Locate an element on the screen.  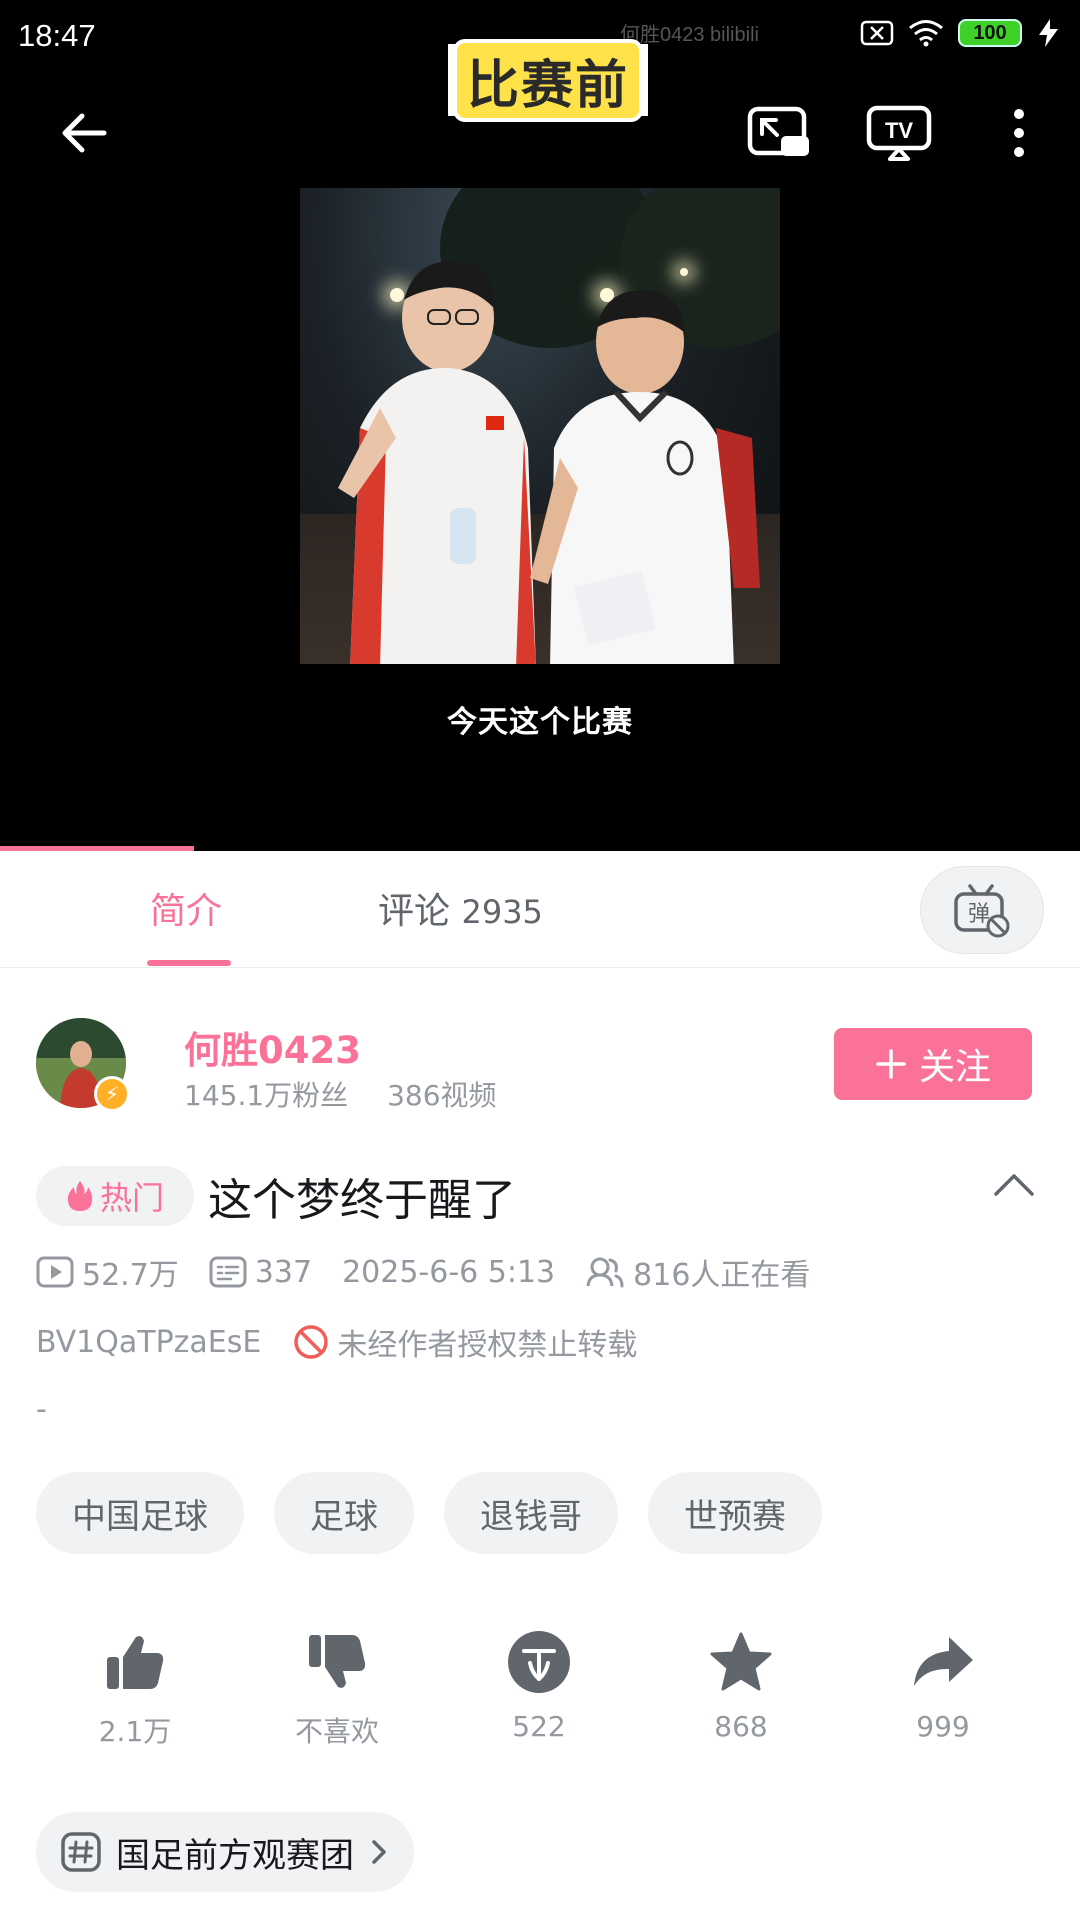
plus-icon is located at coordinates (891, 1064).